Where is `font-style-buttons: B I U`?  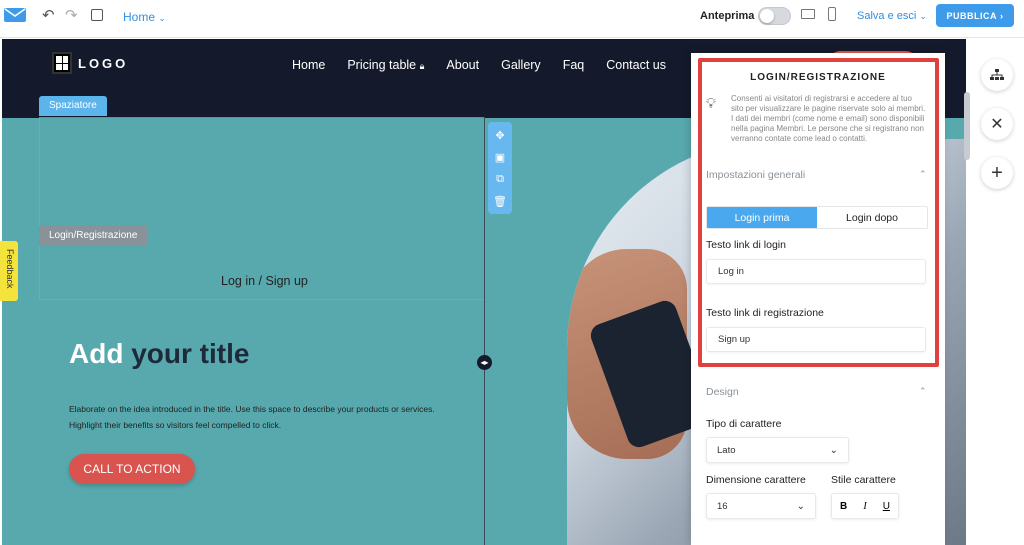
font-style-buttons: B I U is located at coordinates (865, 506).